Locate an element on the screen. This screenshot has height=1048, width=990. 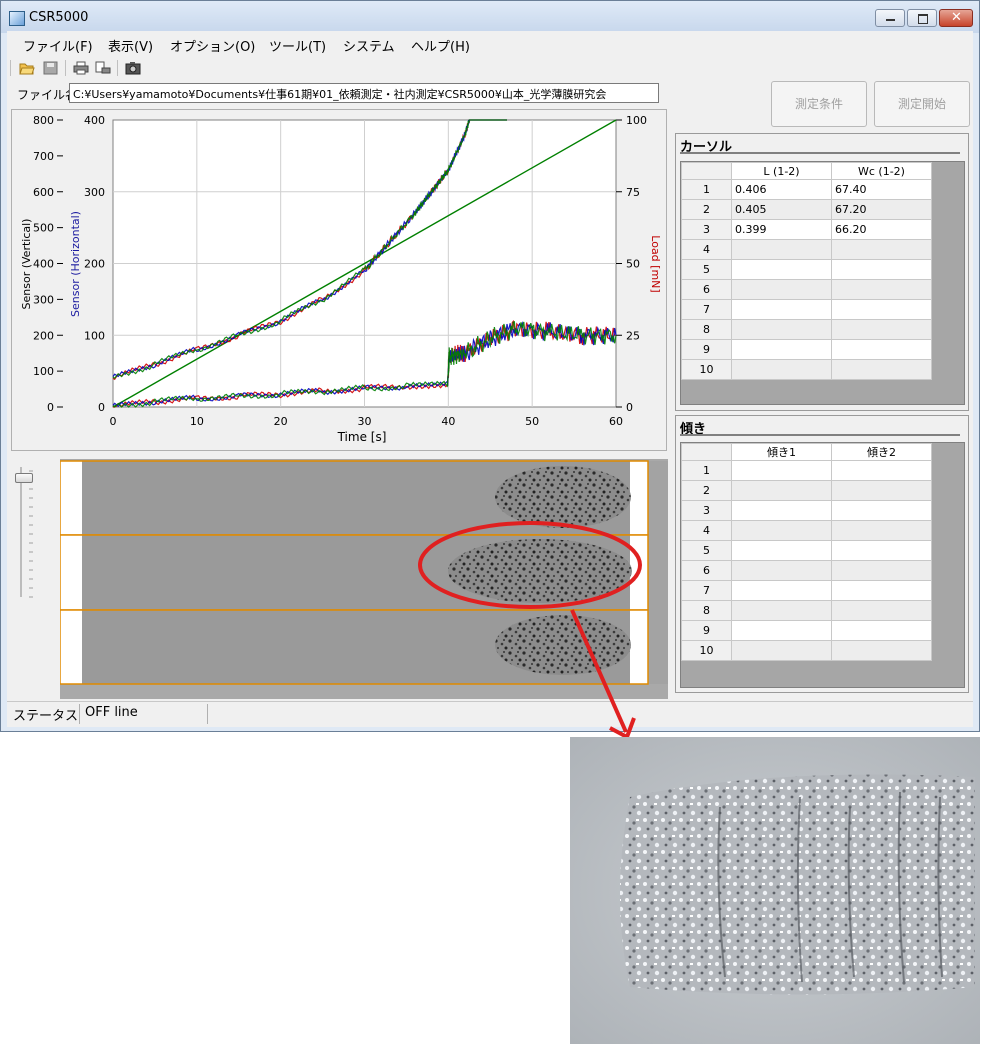
status-divider is located at coordinates (79, 714).